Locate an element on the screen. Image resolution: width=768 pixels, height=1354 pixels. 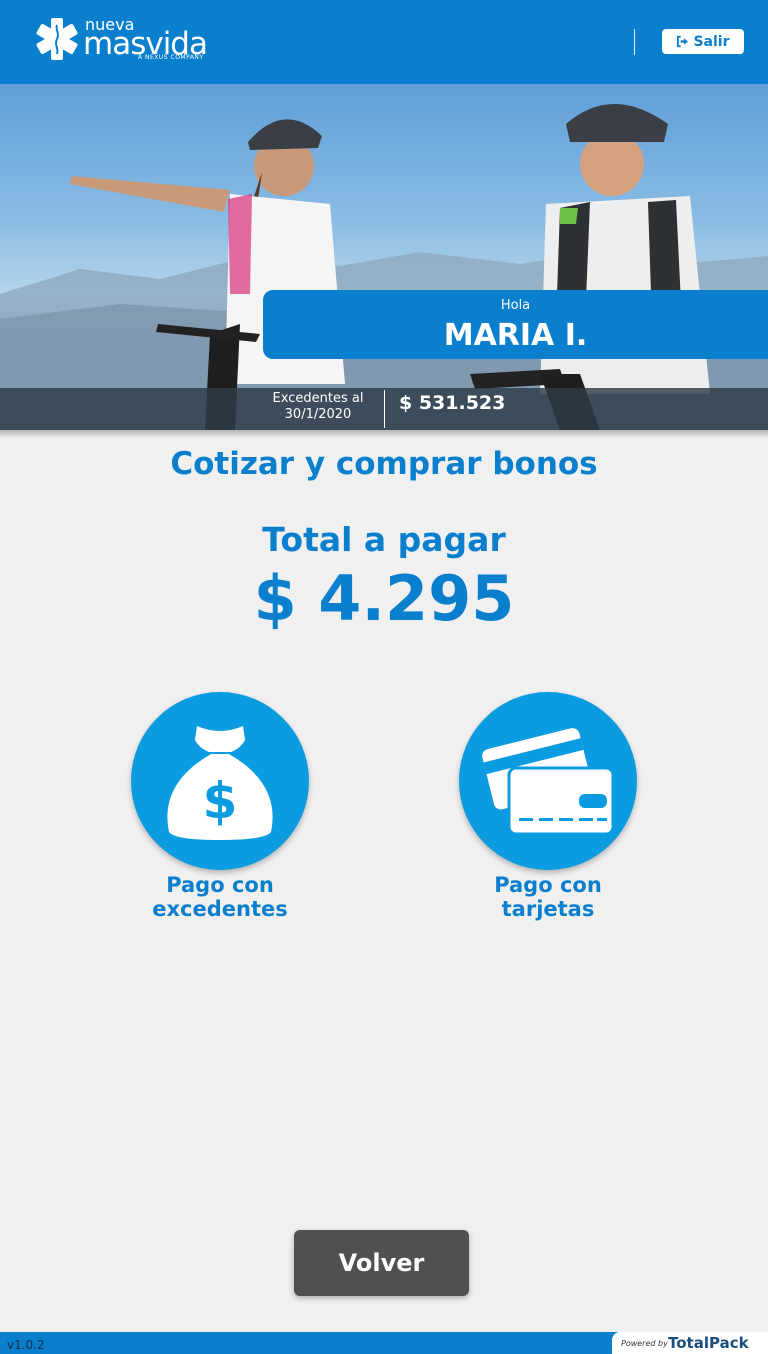
pay-cards-circle is located at coordinates (548, 781).